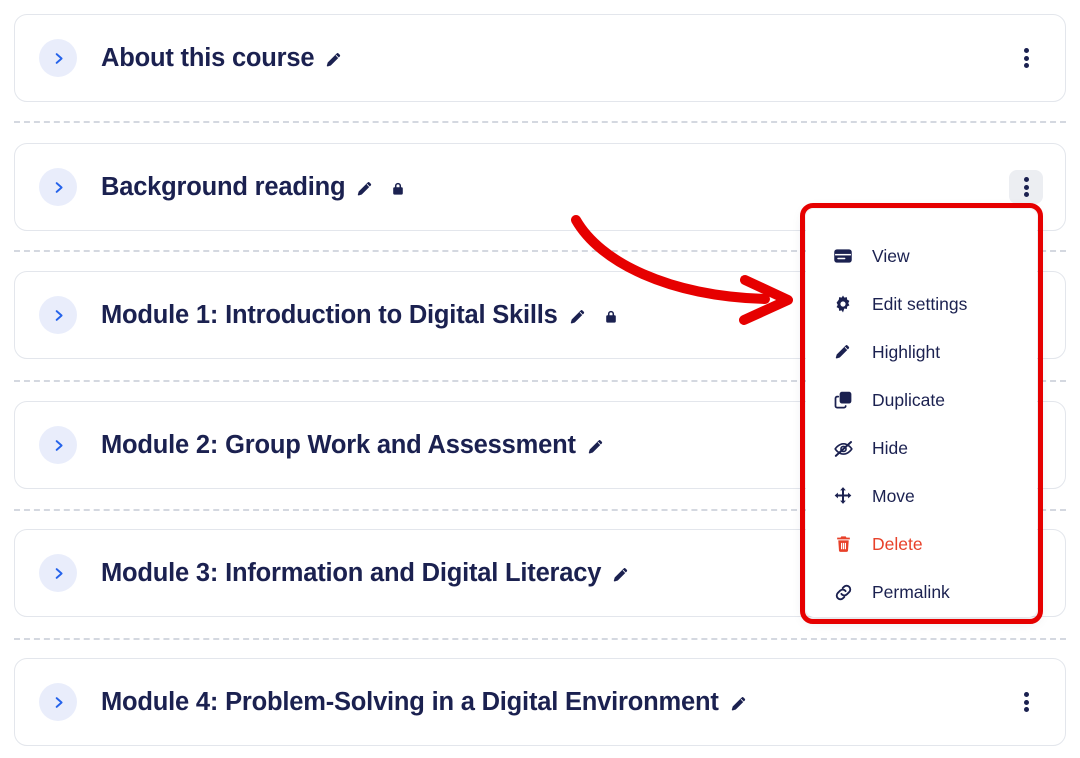 Image resolution: width=1080 pixels, height=758 pixels. What do you see at coordinates (906, 351) in the screenshot?
I see `menu-item-label: Highlight` at bounding box center [906, 351].